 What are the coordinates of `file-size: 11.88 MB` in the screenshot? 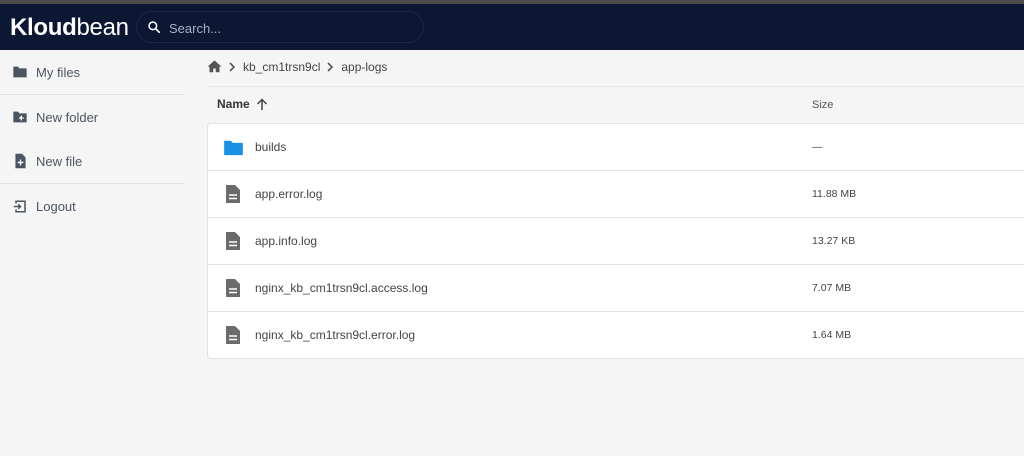 It's located at (834, 194).